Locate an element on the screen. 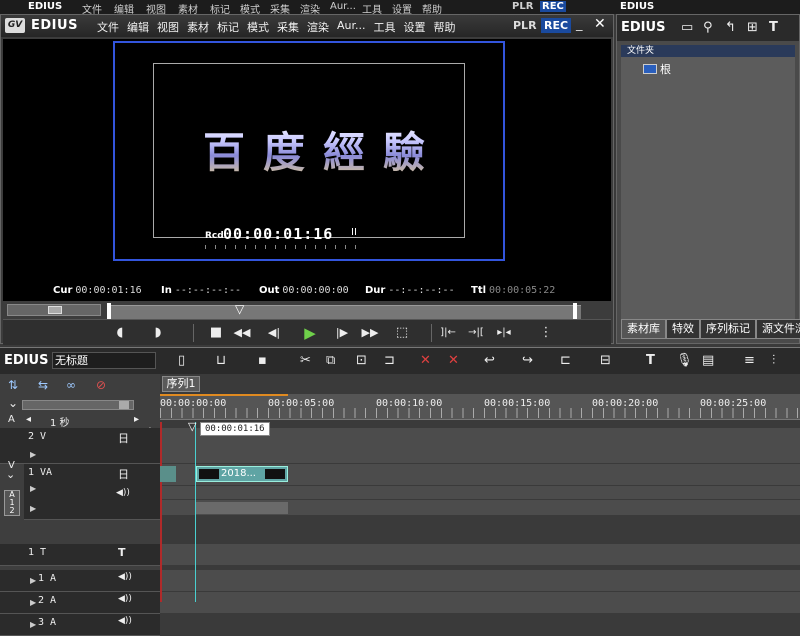 This screenshot has width=800, height=636. new-sequence-icon: ▯ is located at coordinates (181, 360).